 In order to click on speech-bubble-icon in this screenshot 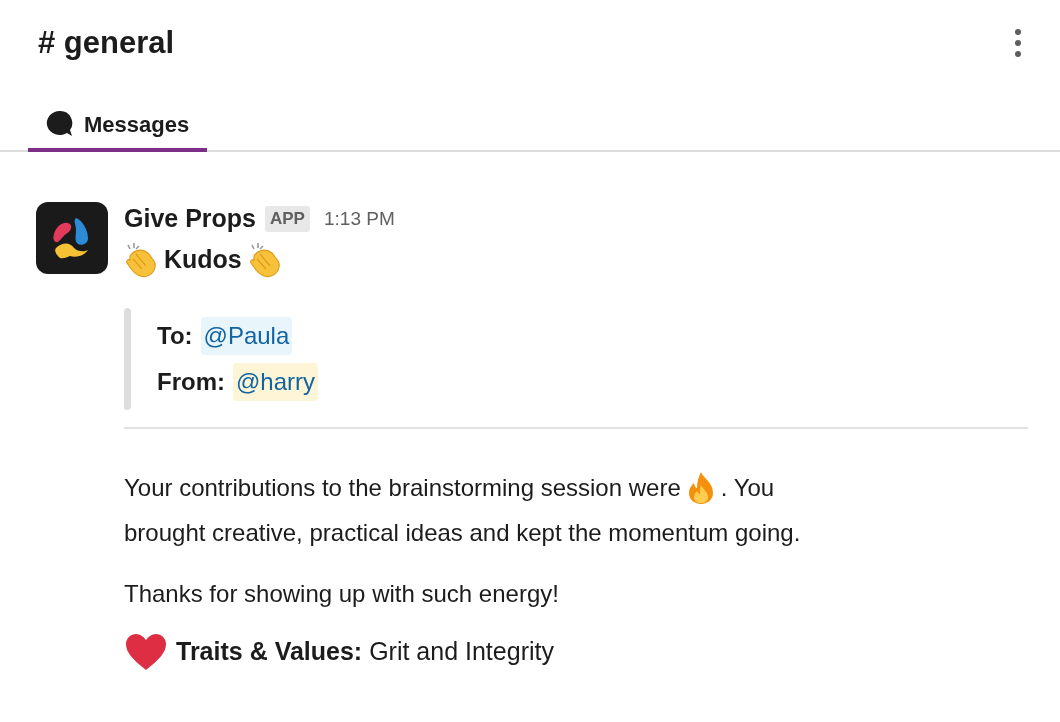, I will do `click(60, 124)`.